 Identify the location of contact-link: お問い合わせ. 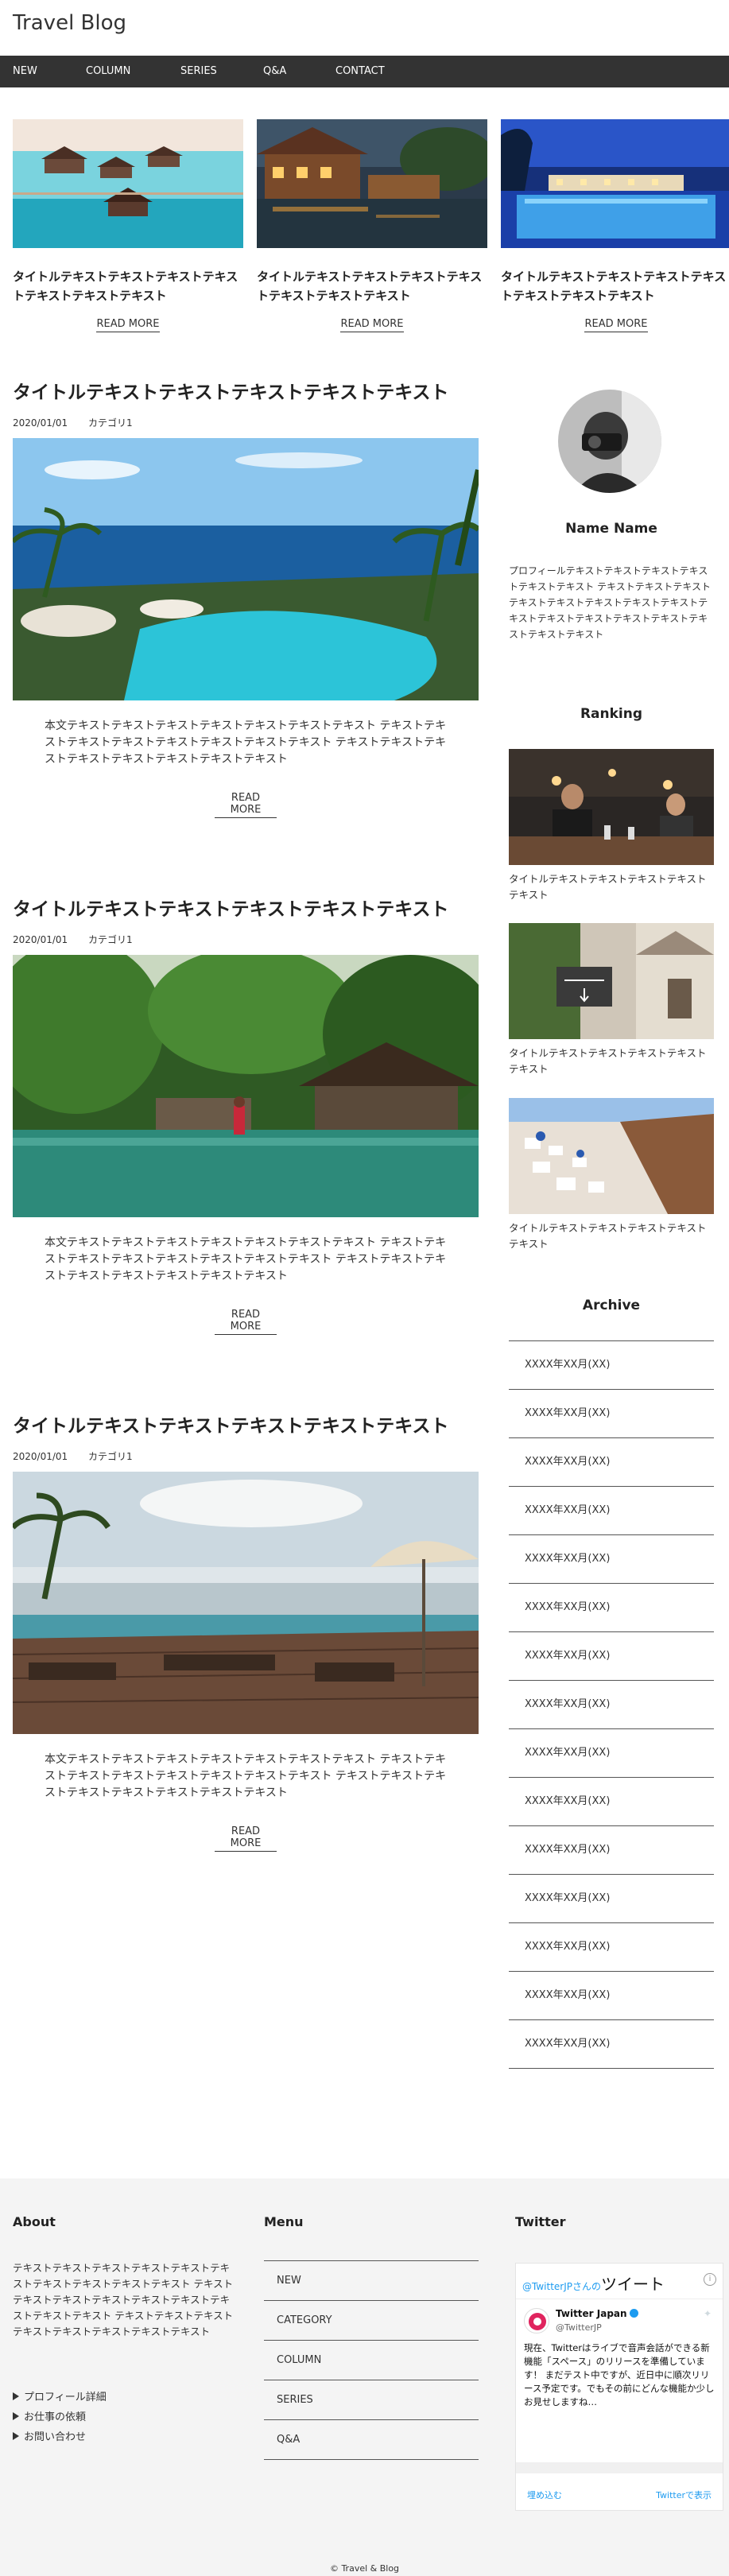
(60, 2437).